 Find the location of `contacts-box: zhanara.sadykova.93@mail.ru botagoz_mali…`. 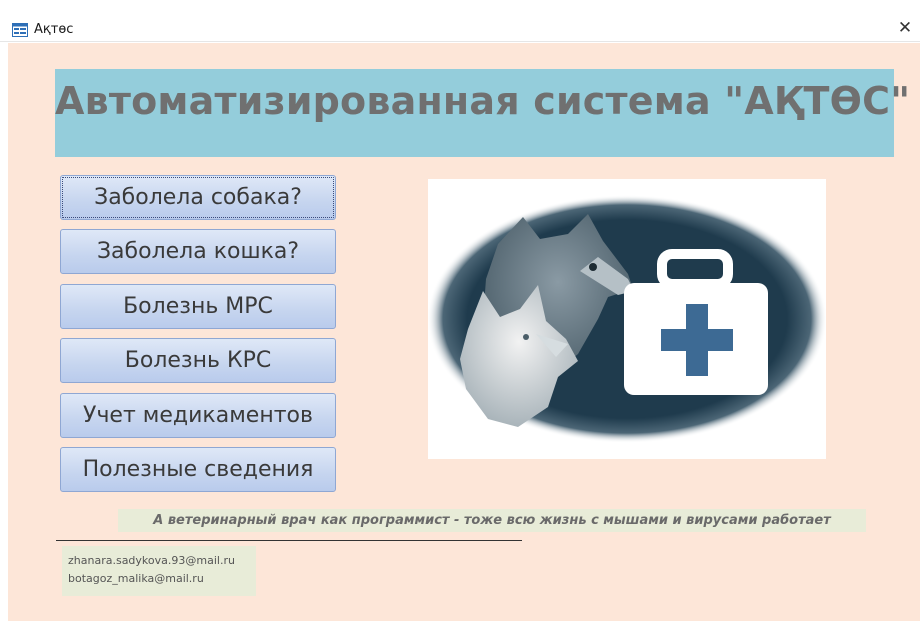

contacts-box: zhanara.sadykova.93@mail.ru botagoz_mali… is located at coordinates (159, 571).